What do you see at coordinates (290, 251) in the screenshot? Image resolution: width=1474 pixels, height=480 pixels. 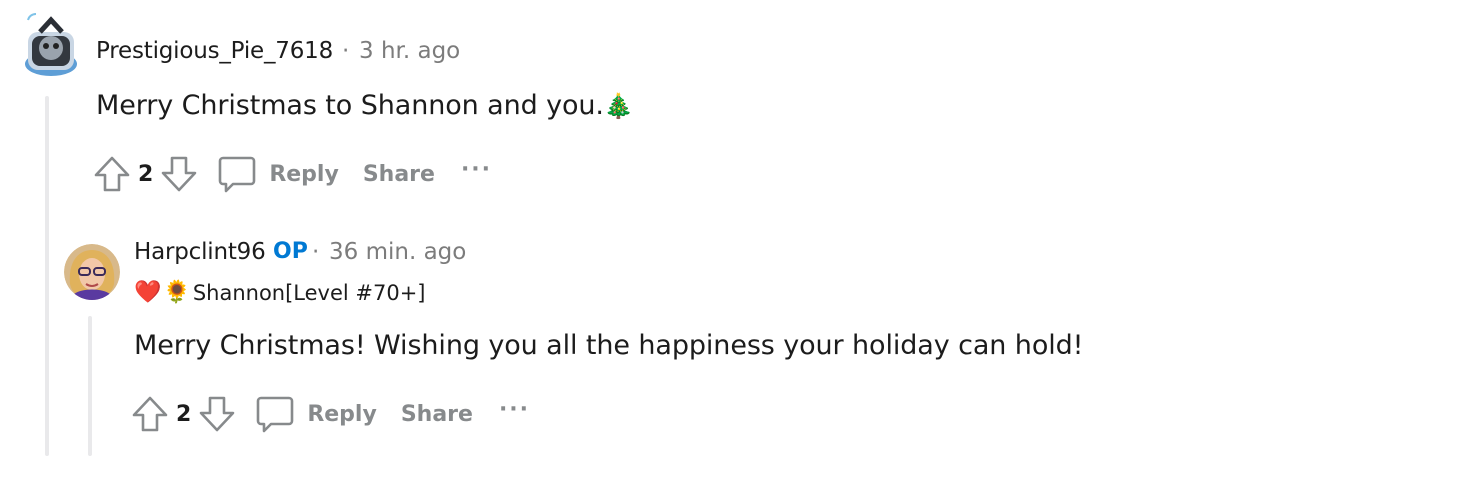 I see `op-badge: OP` at bounding box center [290, 251].